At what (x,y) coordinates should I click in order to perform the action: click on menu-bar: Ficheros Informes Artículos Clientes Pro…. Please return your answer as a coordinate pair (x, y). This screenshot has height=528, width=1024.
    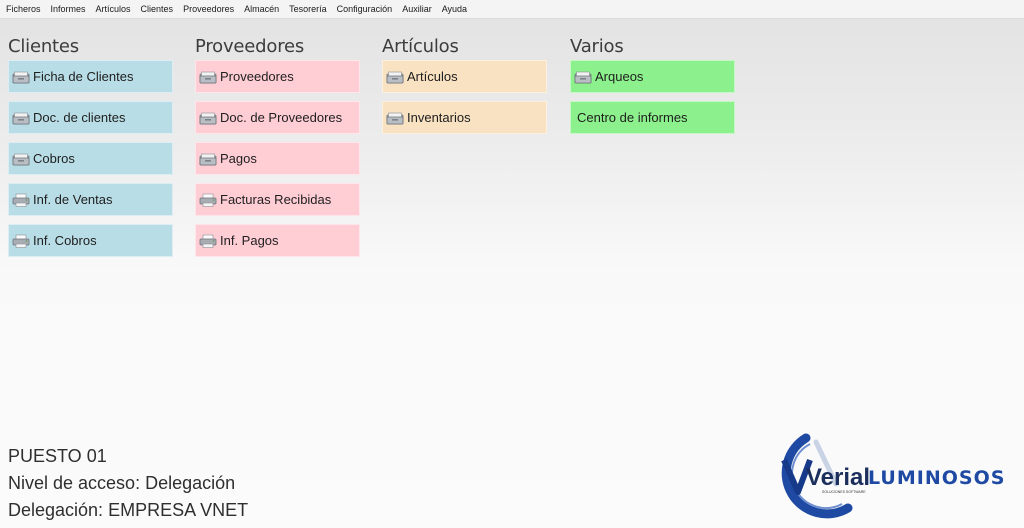
    Looking at the image, I should click on (512, 9).